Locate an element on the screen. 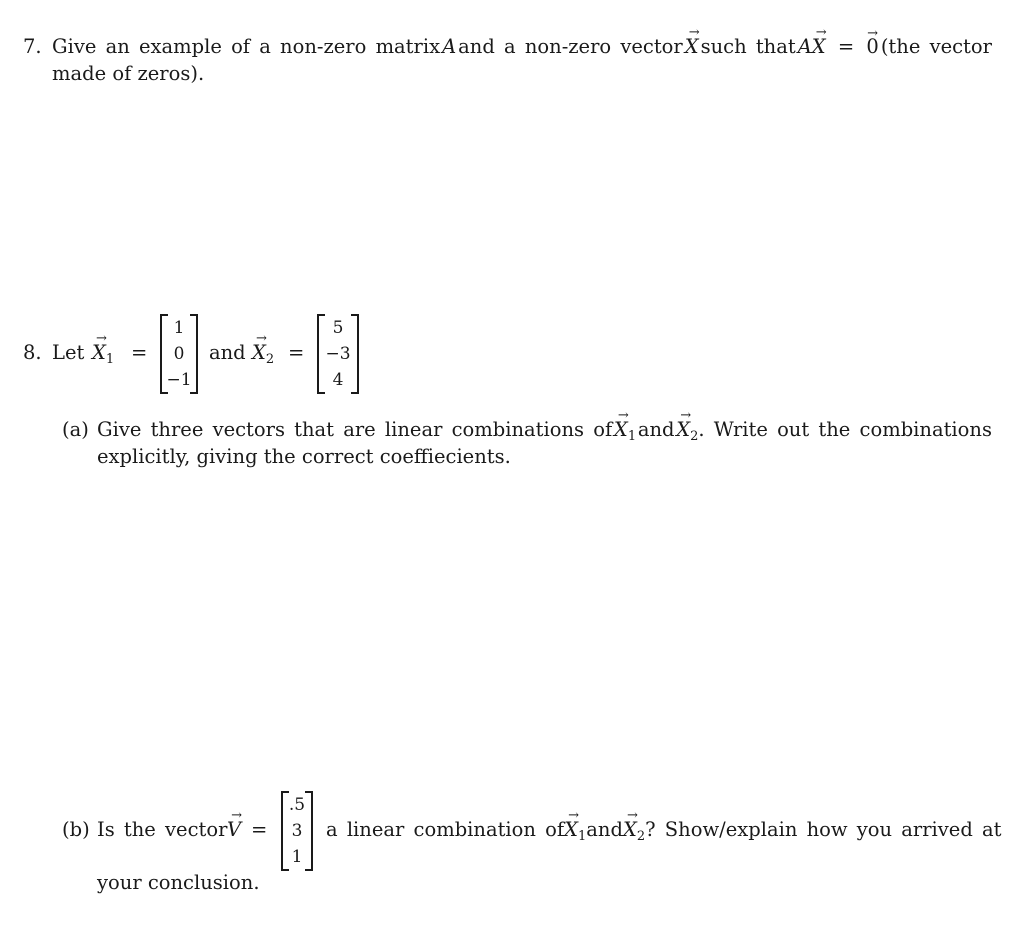 This screenshot has height=933, width=1024. vector-x1-matrix: 1 0 −1 is located at coordinates (179, 354).